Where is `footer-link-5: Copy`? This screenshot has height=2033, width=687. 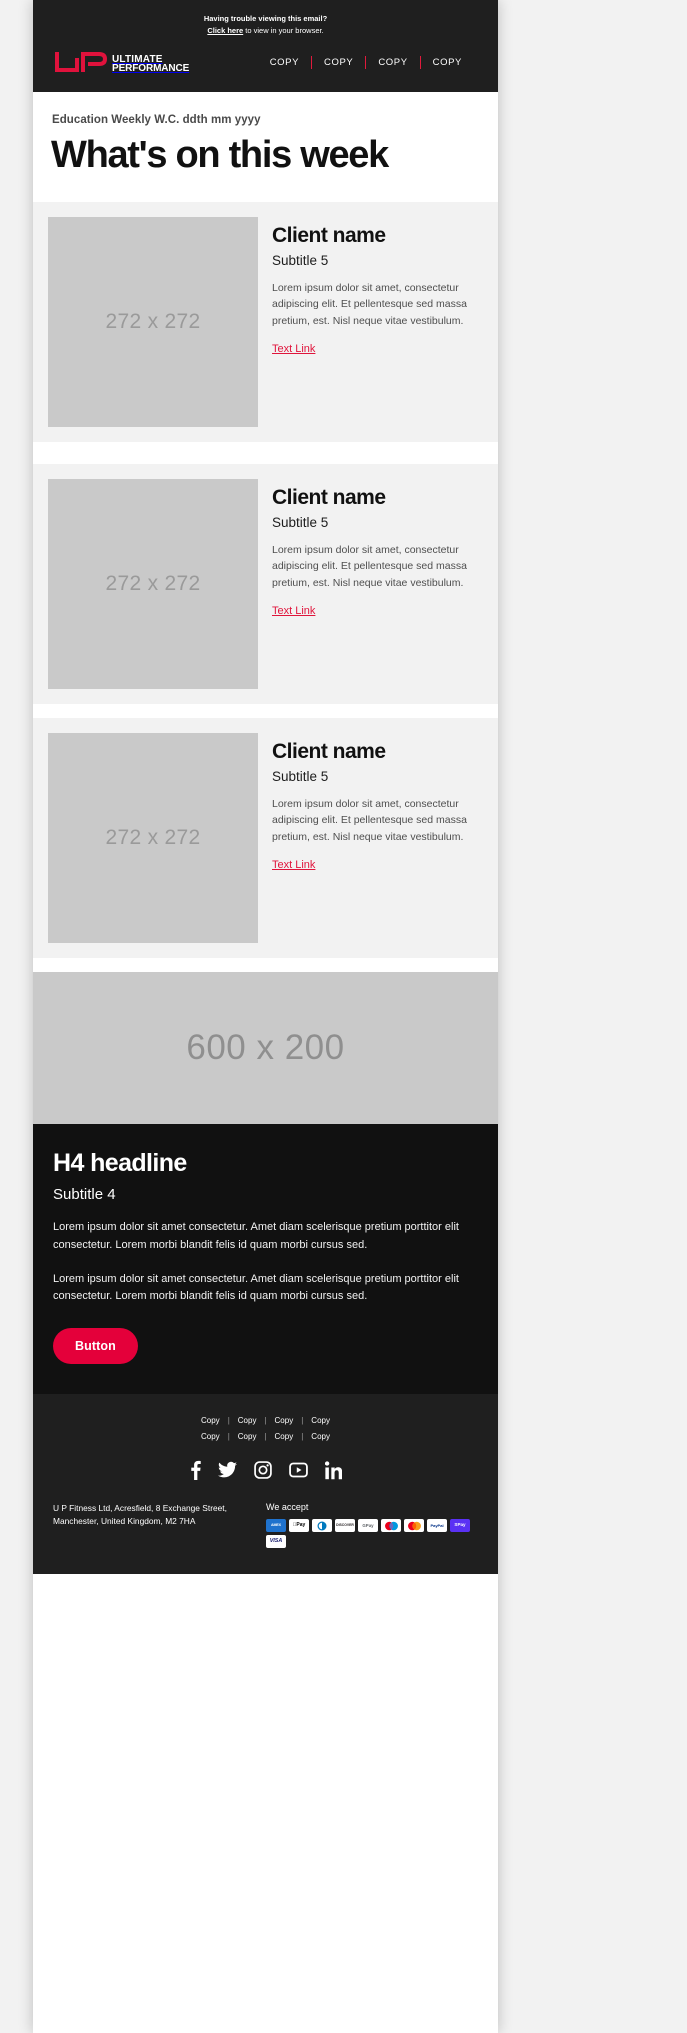
footer-link-5: Copy is located at coordinates (210, 1436).